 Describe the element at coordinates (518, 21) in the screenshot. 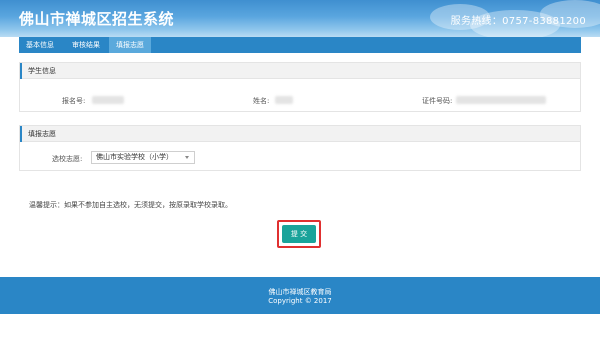

I see `service-hotline: 服务热线：0757-83881200` at that location.